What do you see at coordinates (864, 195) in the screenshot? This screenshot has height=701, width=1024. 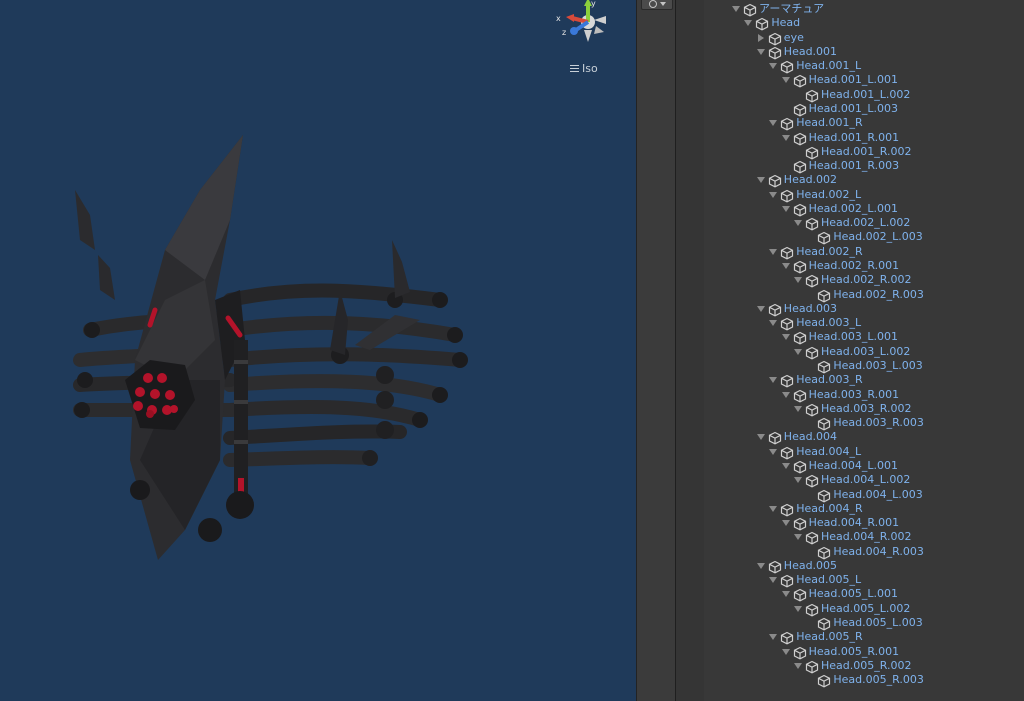 I see `hierarchy-row: Head.002_L` at bounding box center [864, 195].